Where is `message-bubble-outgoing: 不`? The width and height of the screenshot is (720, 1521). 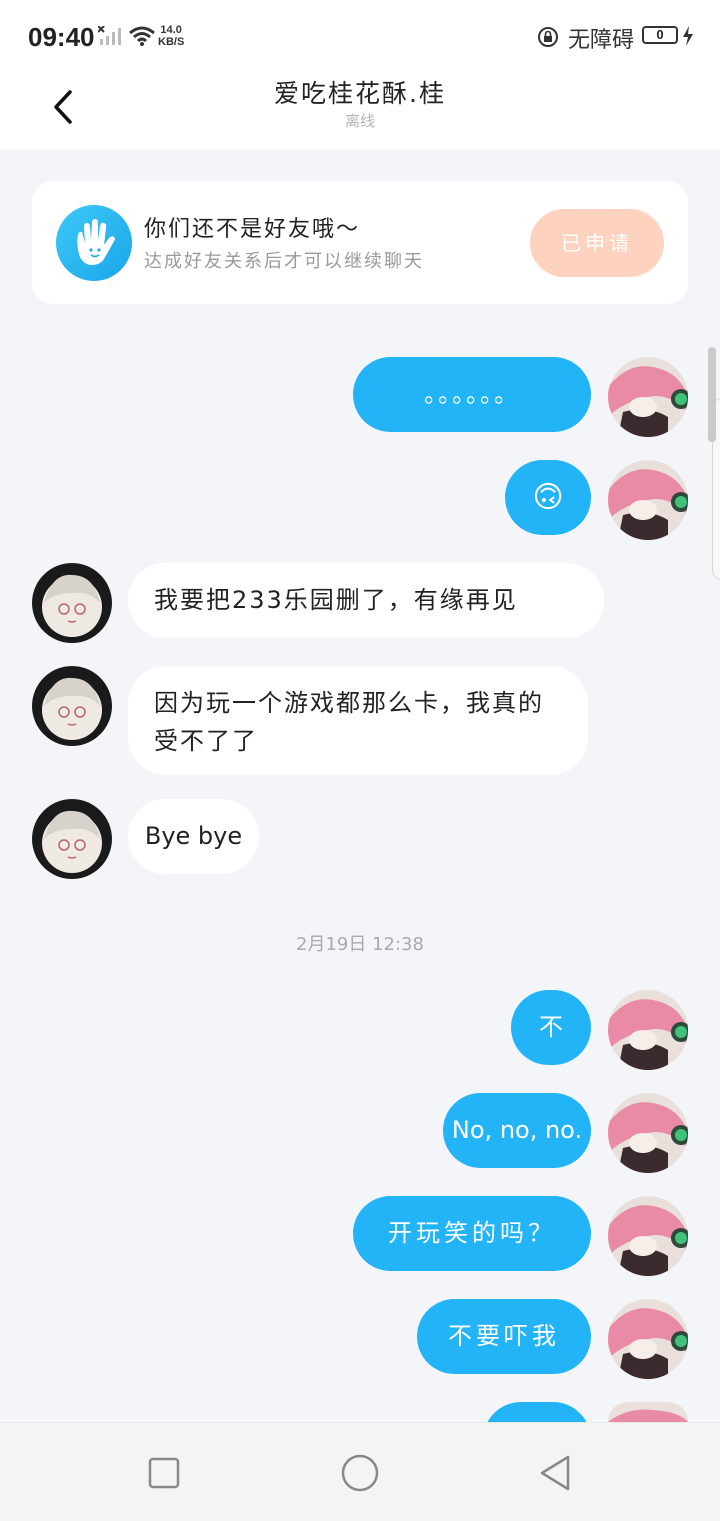 message-bubble-outgoing: 不 is located at coordinates (551, 1027).